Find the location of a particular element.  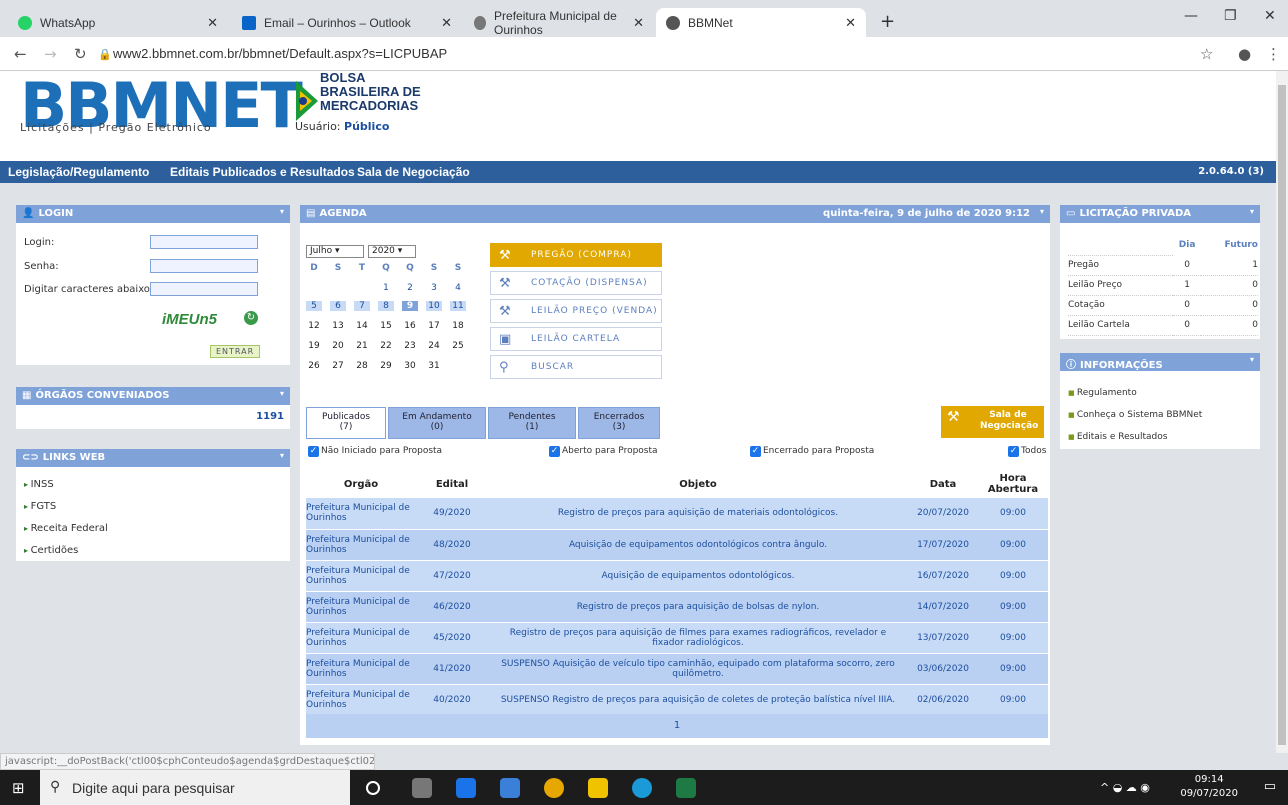

calendar-day: 20 is located at coordinates (338, 346).